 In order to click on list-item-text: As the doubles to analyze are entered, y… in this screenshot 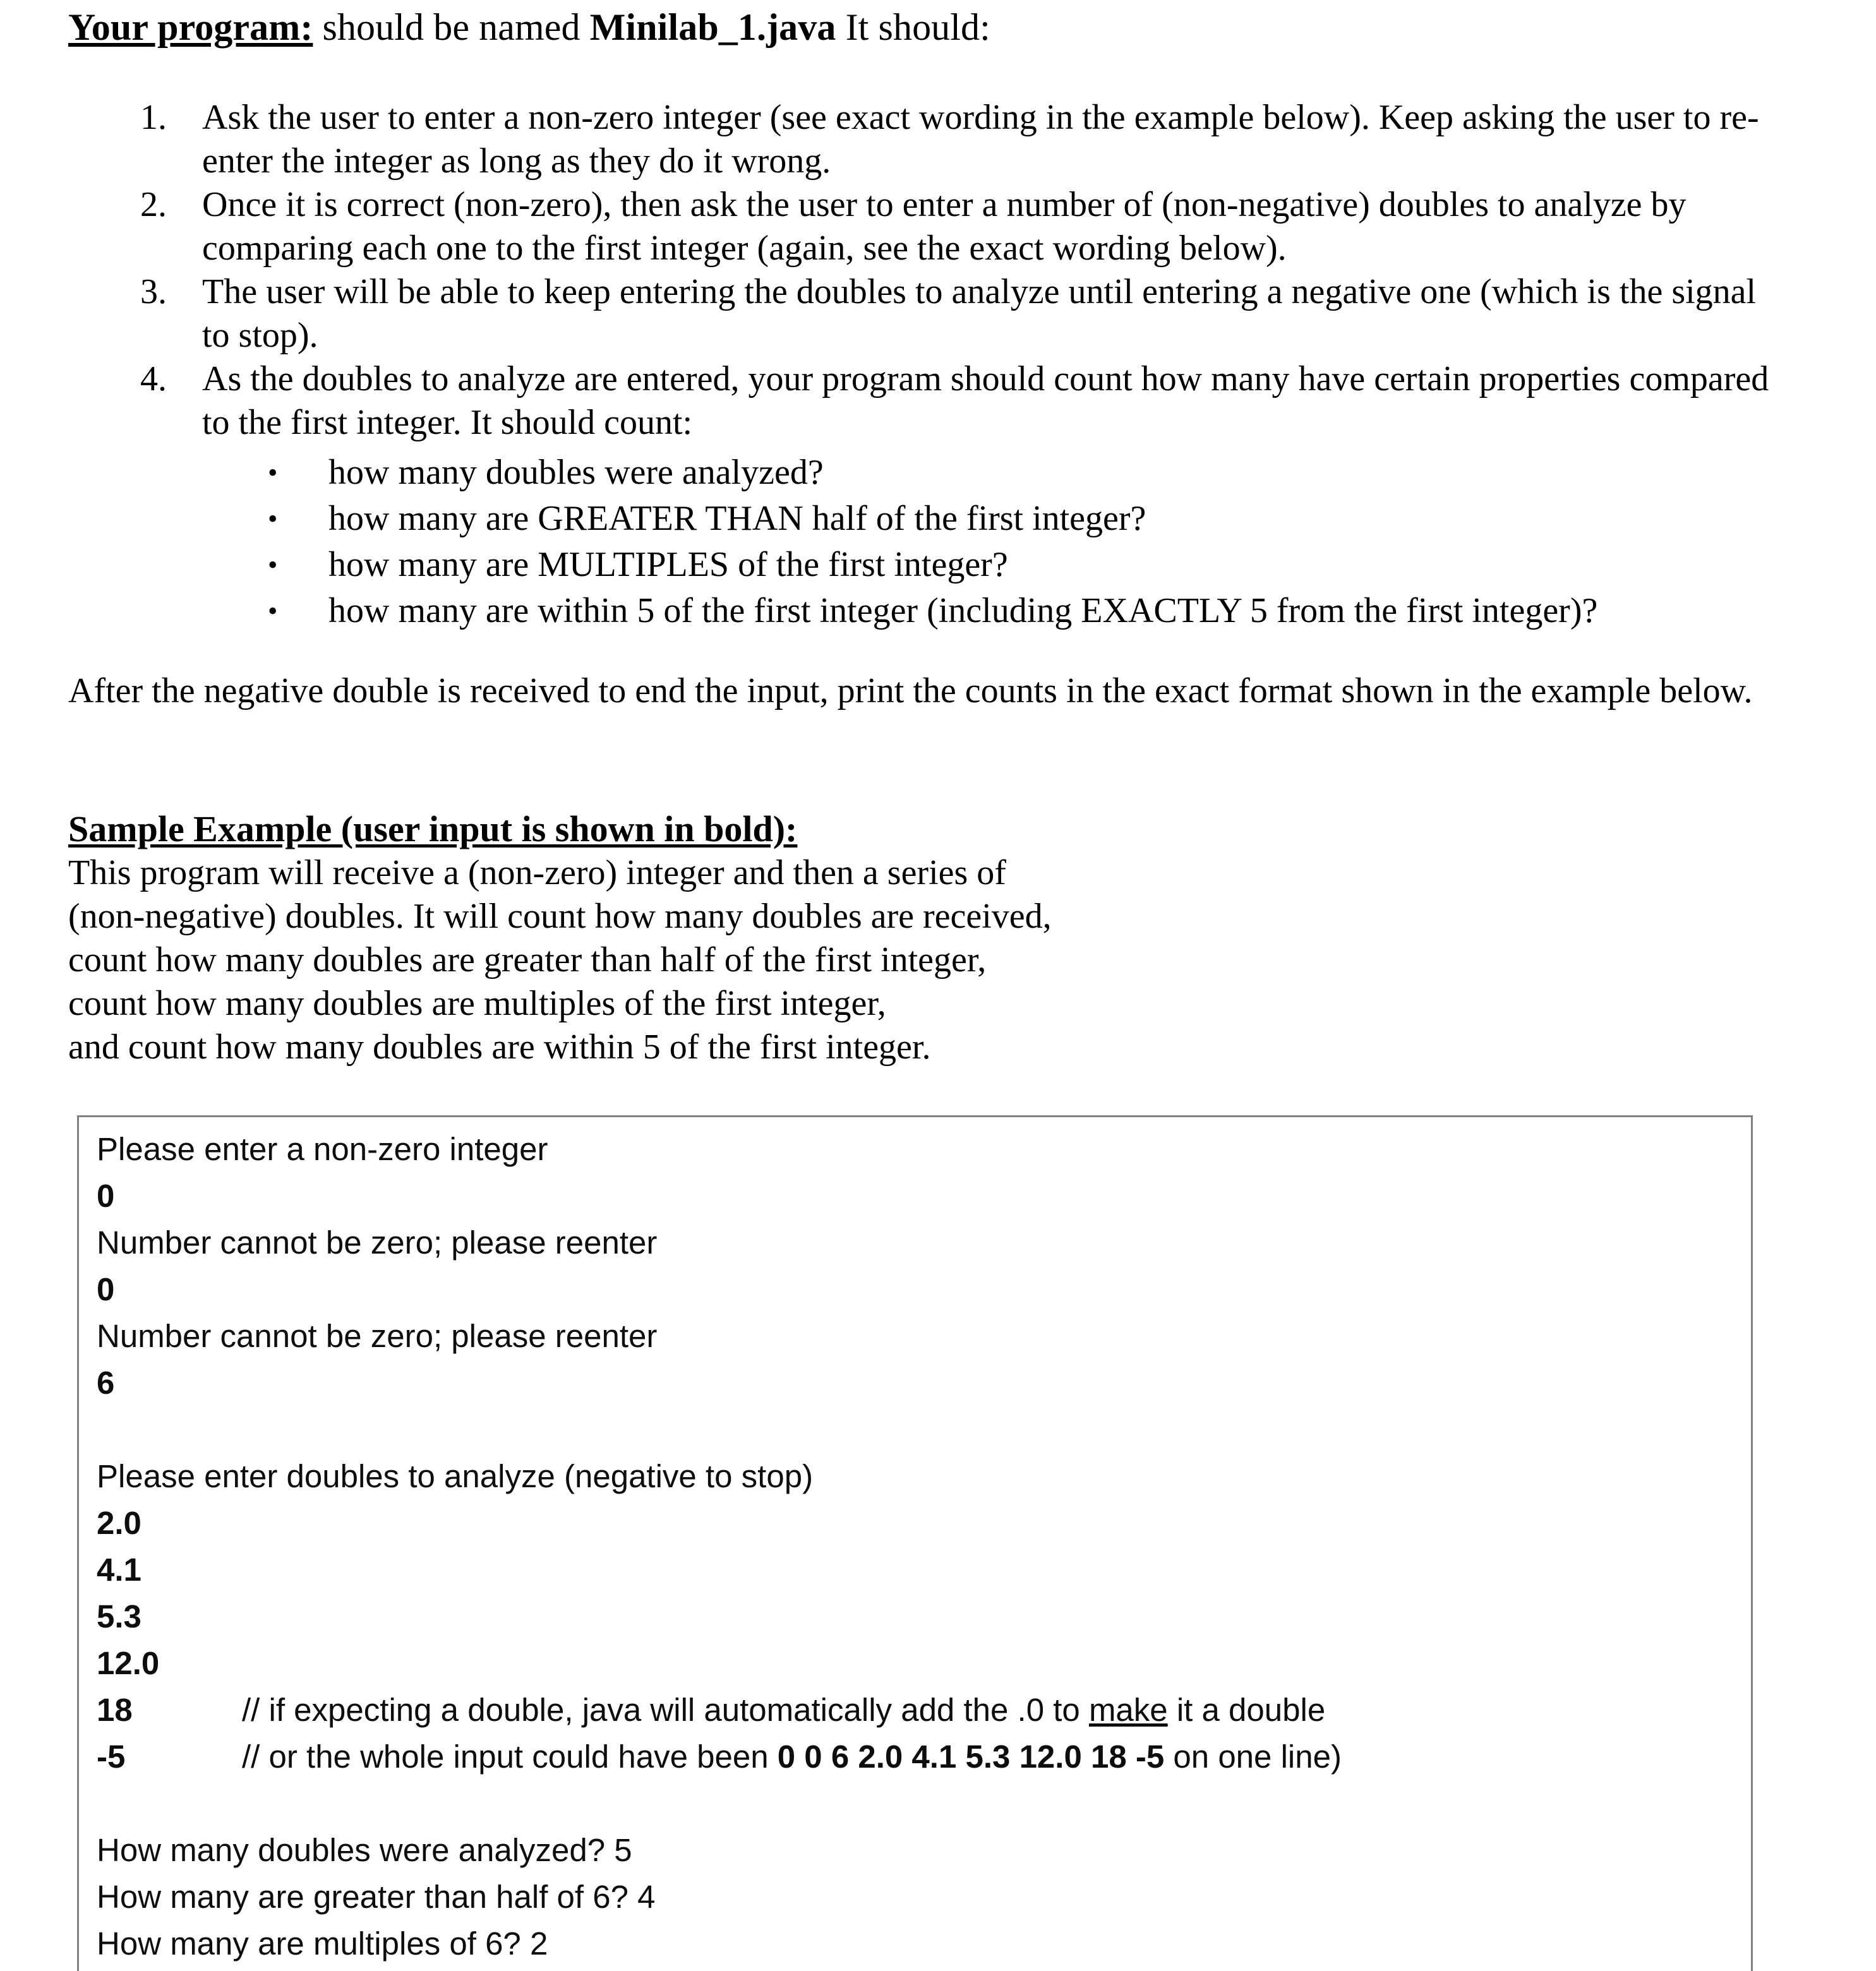, I will do `click(985, 401)`.